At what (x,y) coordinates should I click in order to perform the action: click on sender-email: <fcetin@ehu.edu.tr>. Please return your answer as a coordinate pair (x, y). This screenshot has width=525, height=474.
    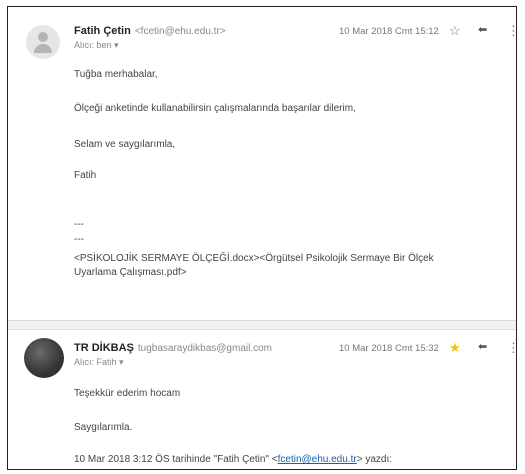
    Looking at the image, I should click on (180, 31).